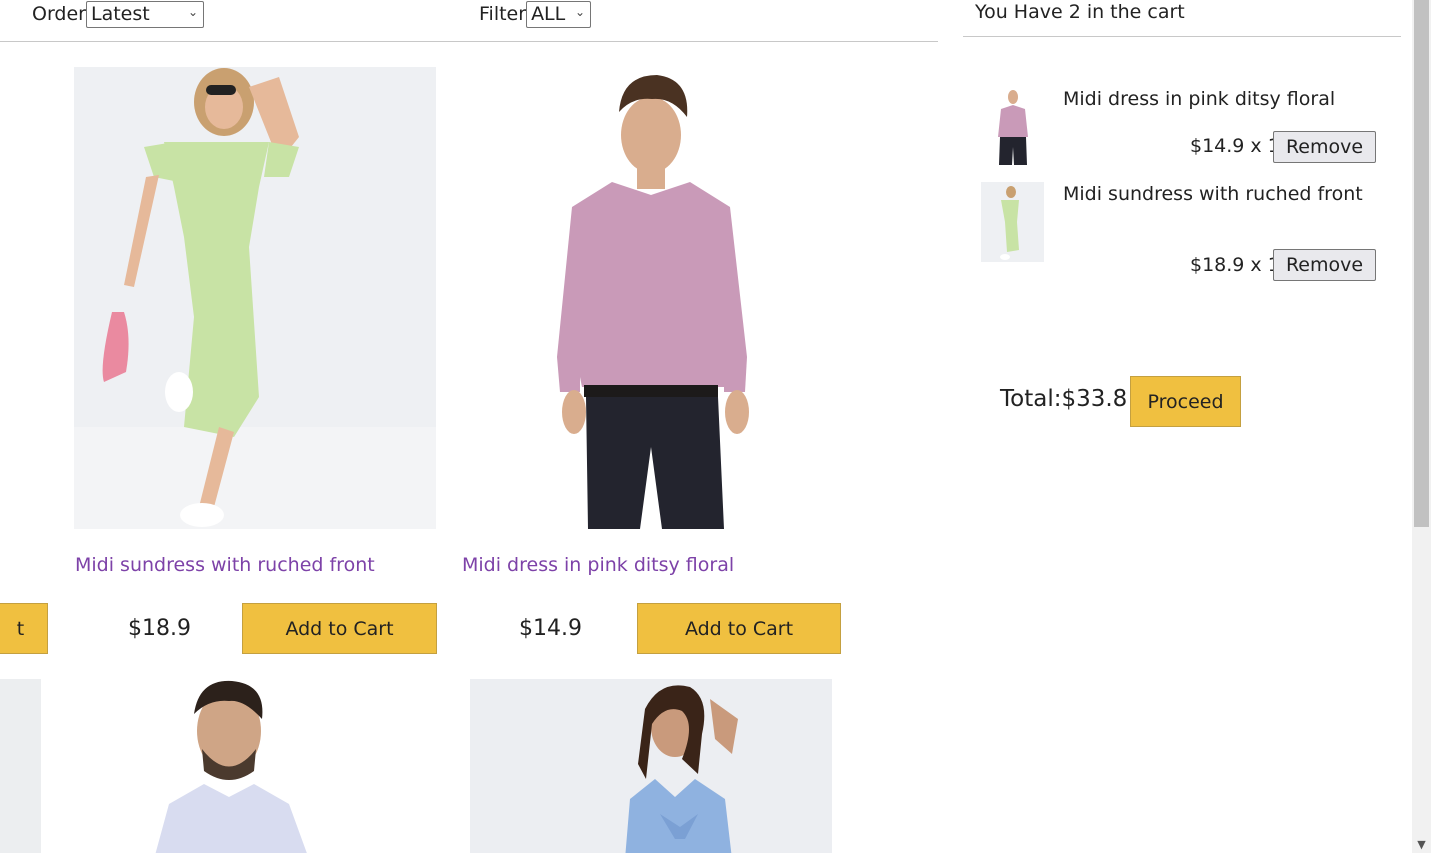 Image resolution: width=1431 pixels, height=853 pixels. Describe the element at coordinates (1421, 263) in the screenshot. I see `scrollbar-thumb` at that location.